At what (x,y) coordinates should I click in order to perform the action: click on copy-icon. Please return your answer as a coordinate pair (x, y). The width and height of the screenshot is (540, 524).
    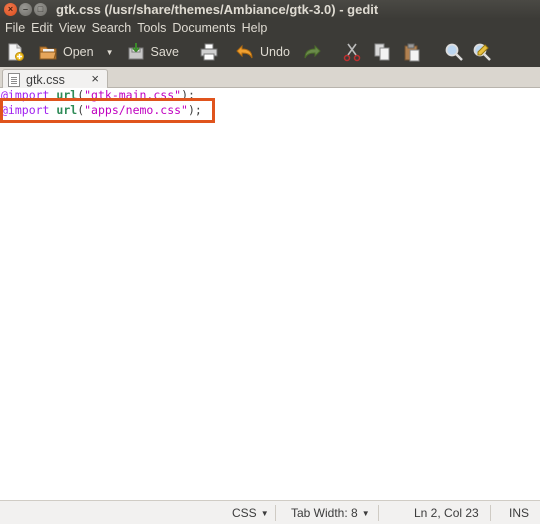
    Looking at the image, I should click on (382, 52).